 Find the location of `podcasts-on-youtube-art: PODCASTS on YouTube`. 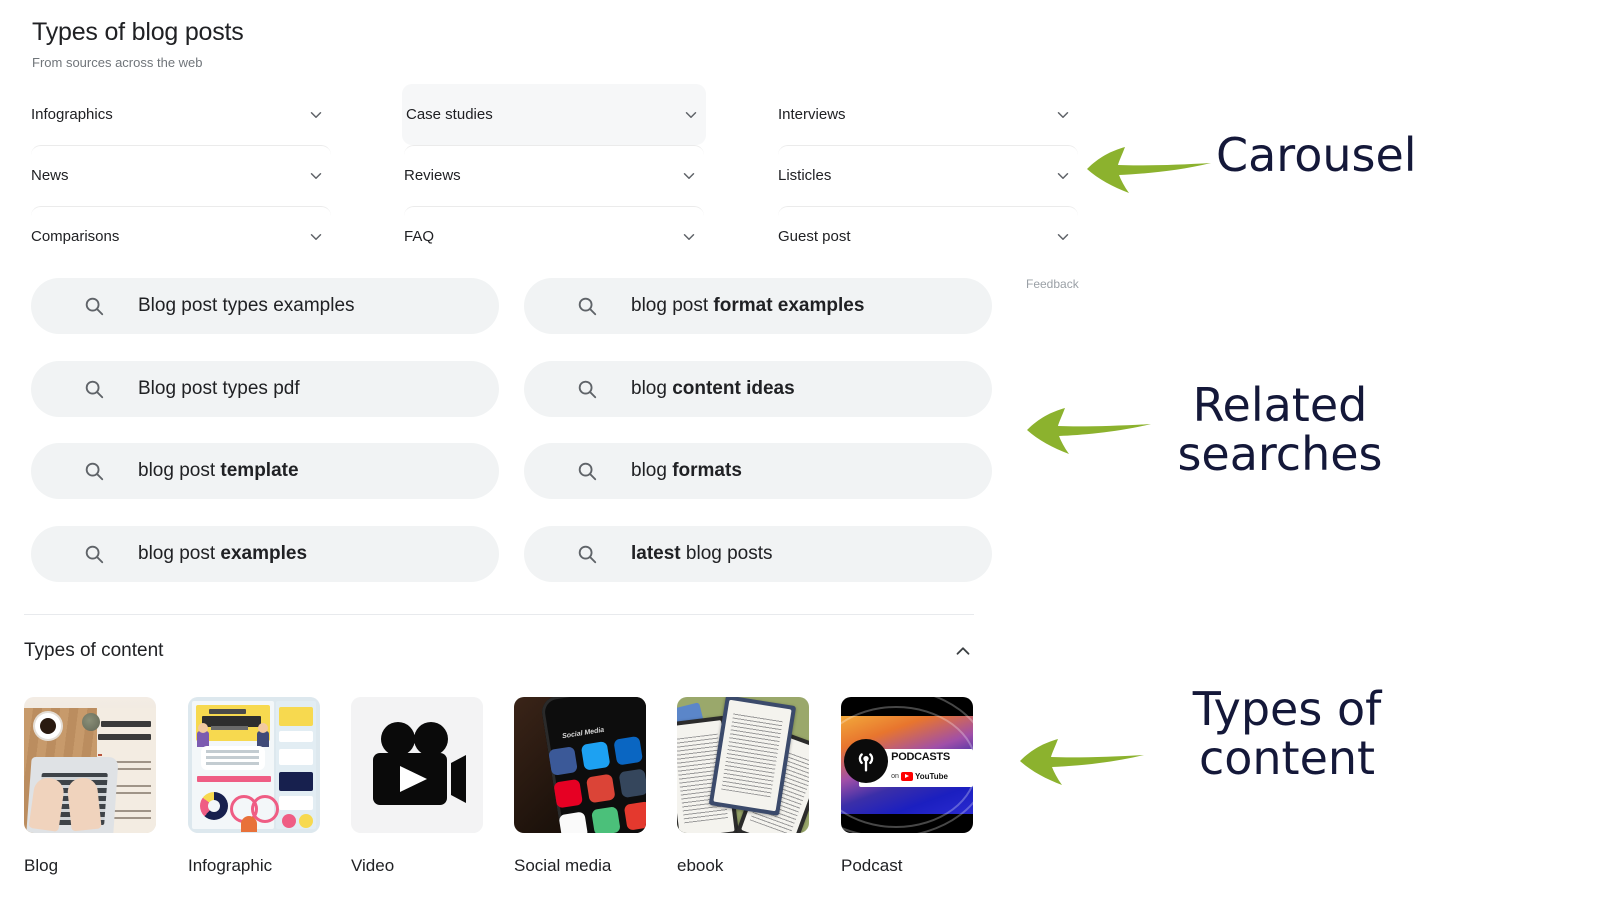

podcasts-on-youtube-art: PODCASTS on YouTube is located at coordinates (907, 765).